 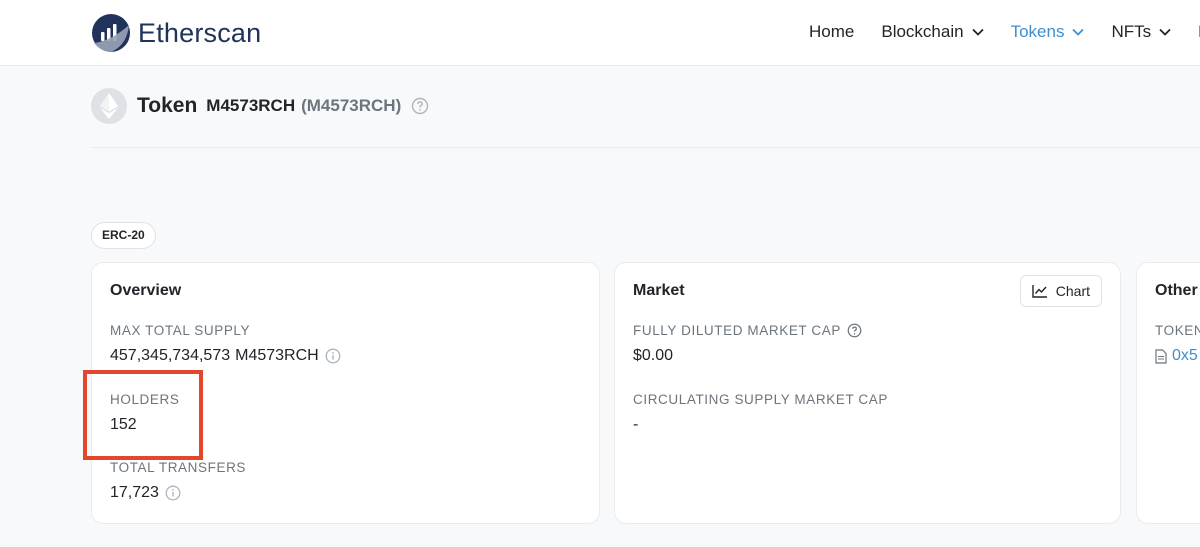 I want to click on nav-blockchain-label: Blockchain, so click(x=922, y=31).